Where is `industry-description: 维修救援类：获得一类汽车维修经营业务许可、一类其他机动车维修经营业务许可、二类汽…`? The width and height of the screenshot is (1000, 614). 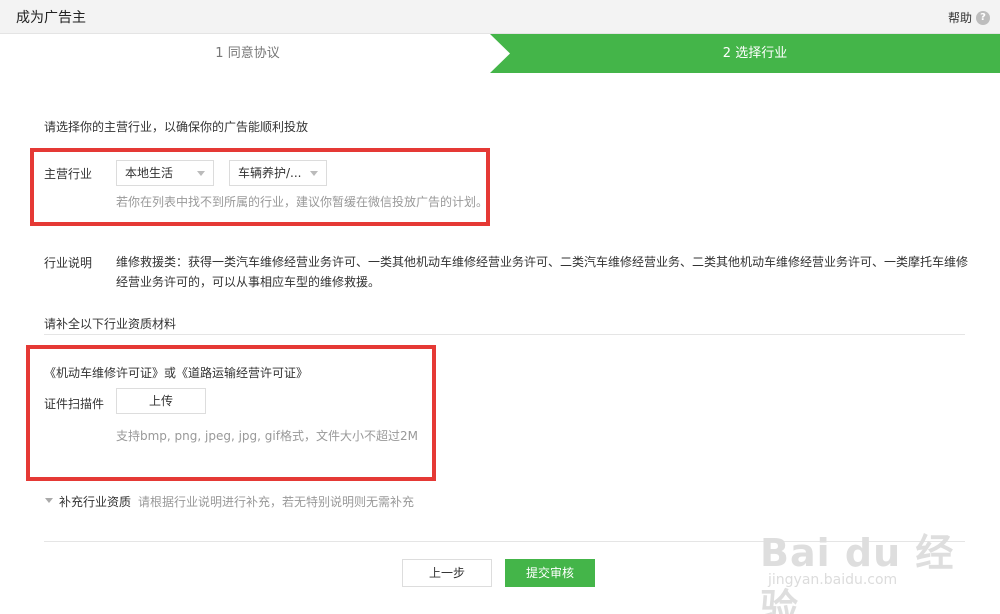
industry-description: 维修救援类：获得一类汽车维修经营业务许可、一类其他机动车维修经营业务许可、二类汽… is located at coordinates (542, 272).